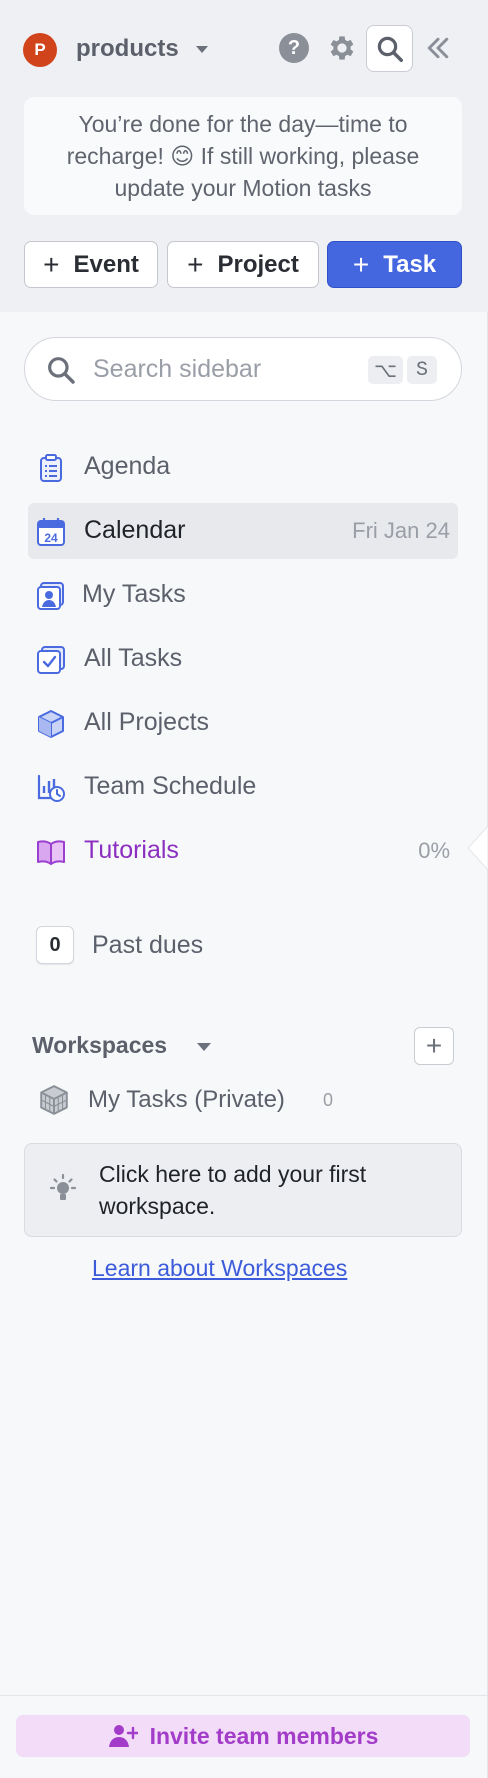 The width and height of the screenshot is (488, 1778). What do you see at coordinates (243, 467) in the screenshot?
I see `nav-item-agenda: Agenda` at bounding box center [243, 467].